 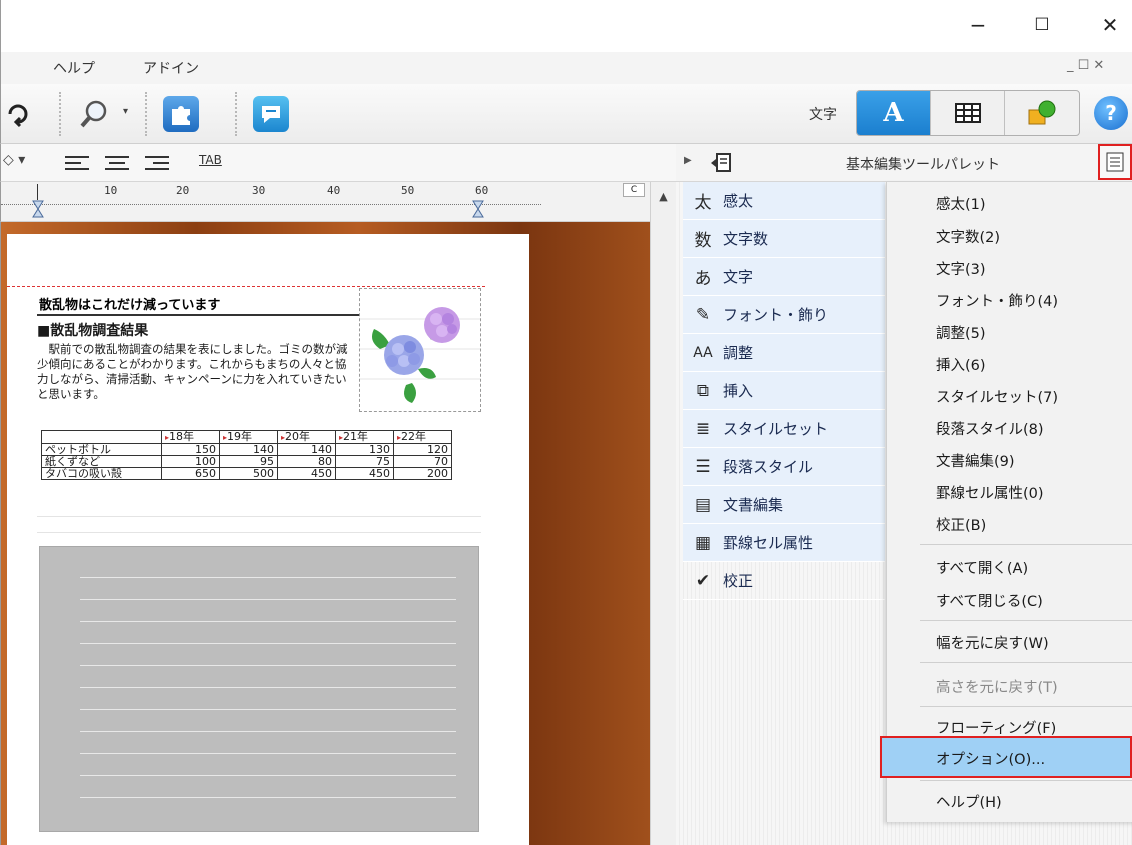 I want to click on table-cell: 120, so click(x=422, y=449).